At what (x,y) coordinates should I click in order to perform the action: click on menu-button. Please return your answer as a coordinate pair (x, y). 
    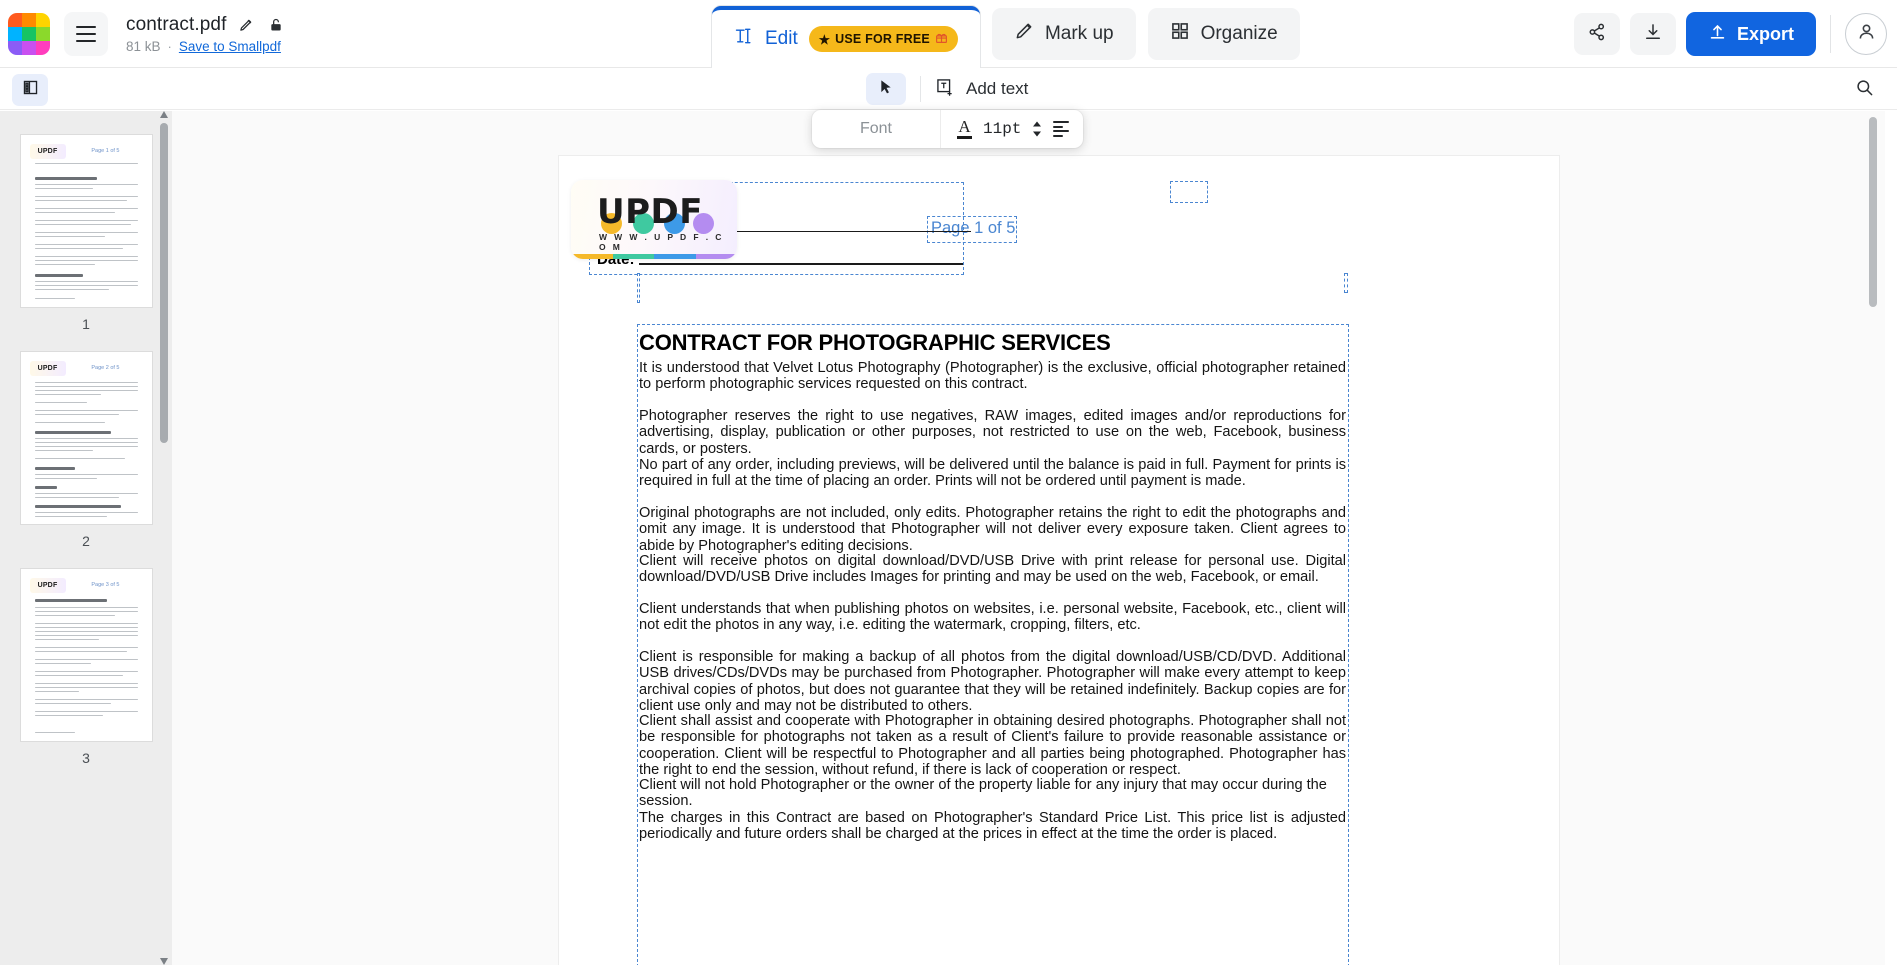
    Looking at the image, I should click on (86, 33).